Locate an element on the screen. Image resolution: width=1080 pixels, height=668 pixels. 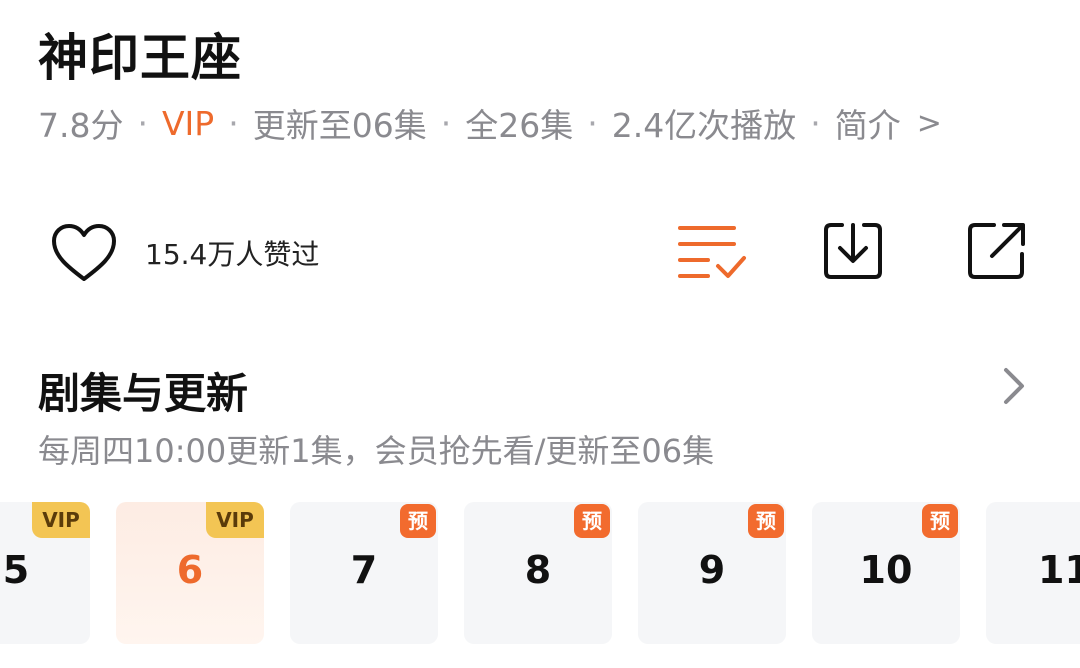
episode-card: 8 预 is located at coordinates (538, 573).